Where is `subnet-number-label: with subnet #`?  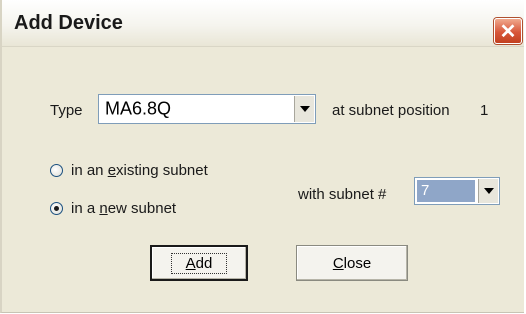 subnet-number-label: with subnet # is located at coordinates (342, 194).